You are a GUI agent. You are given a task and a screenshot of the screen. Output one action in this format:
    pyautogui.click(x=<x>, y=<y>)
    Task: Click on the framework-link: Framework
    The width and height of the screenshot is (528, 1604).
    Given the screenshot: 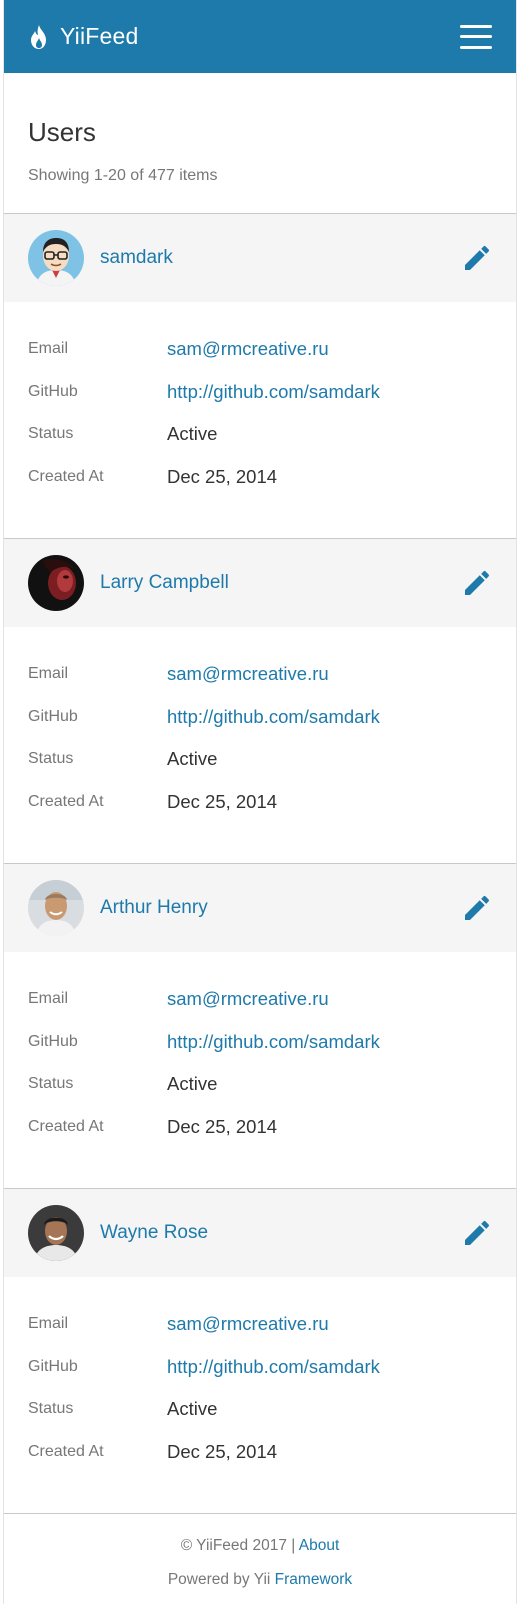 What is the action you would take?
    pyautogui.click(x=314, y=1579)
    